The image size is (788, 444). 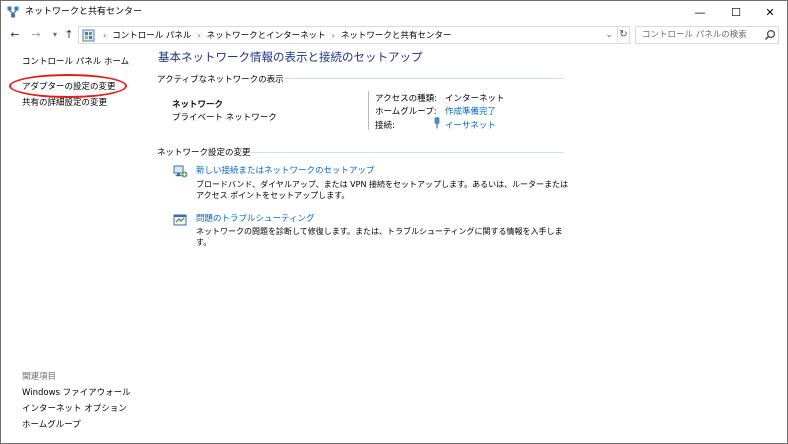 I want to click on close-button: ✕, so click(x=770, y=12).